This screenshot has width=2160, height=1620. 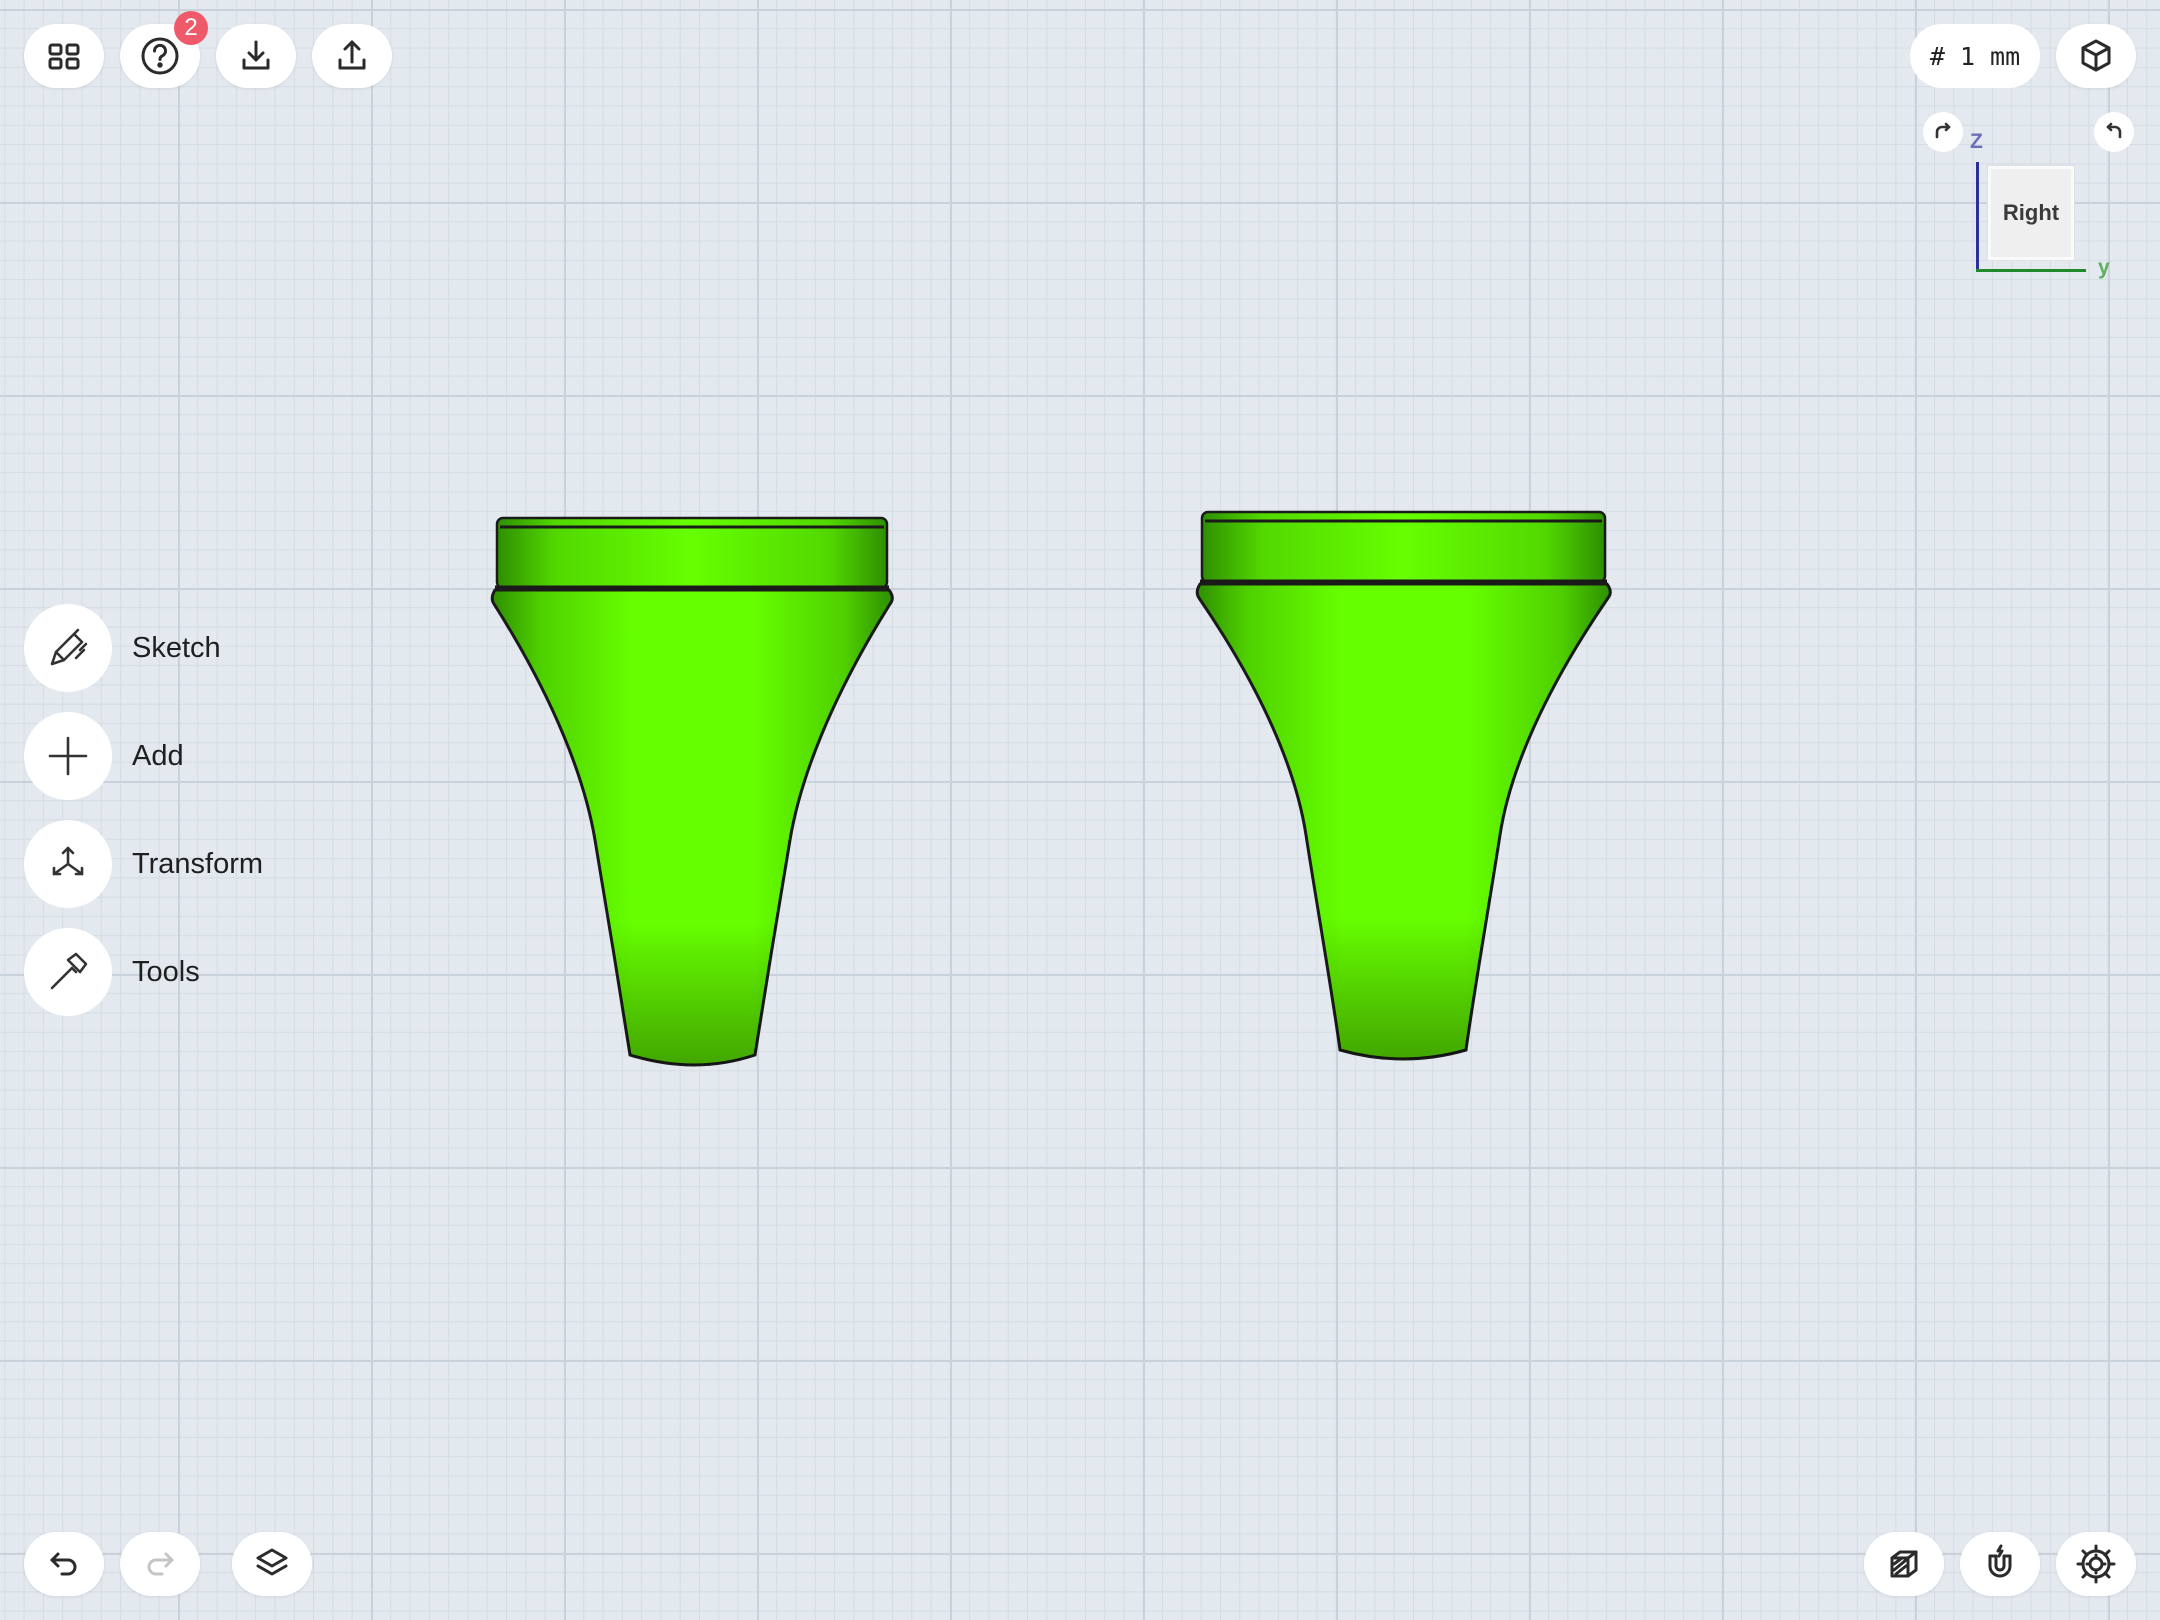 What do you see at coordinates (198, 863) in the screenshot?
I see `transform-label: Transform` at bounding box center [198, 863].